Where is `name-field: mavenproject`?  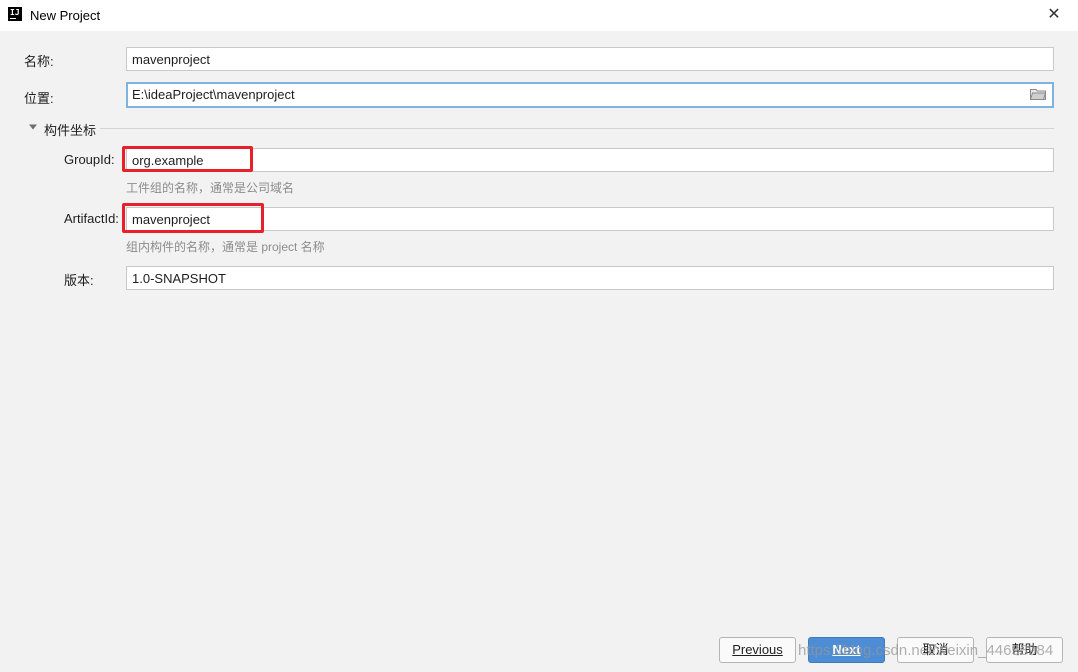
name-field: mavenproject is located at coordinates (590, 59).